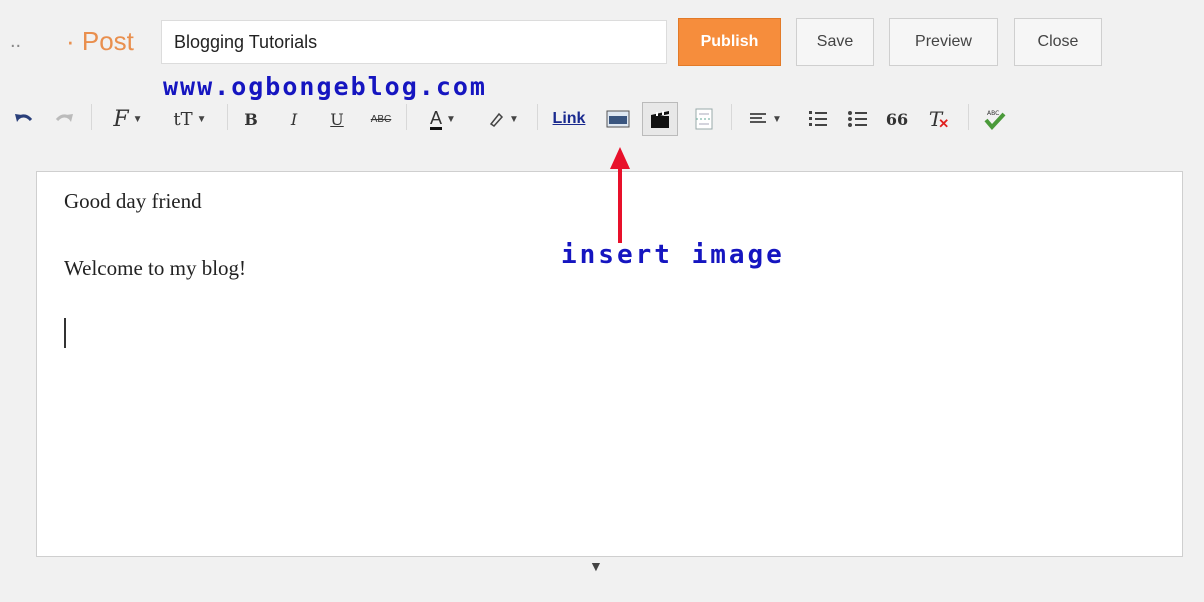  What do you see at coordinates (858, 119) in the screenshot?
I see `bulleted-list-icon` at bounding box center [858, 119].